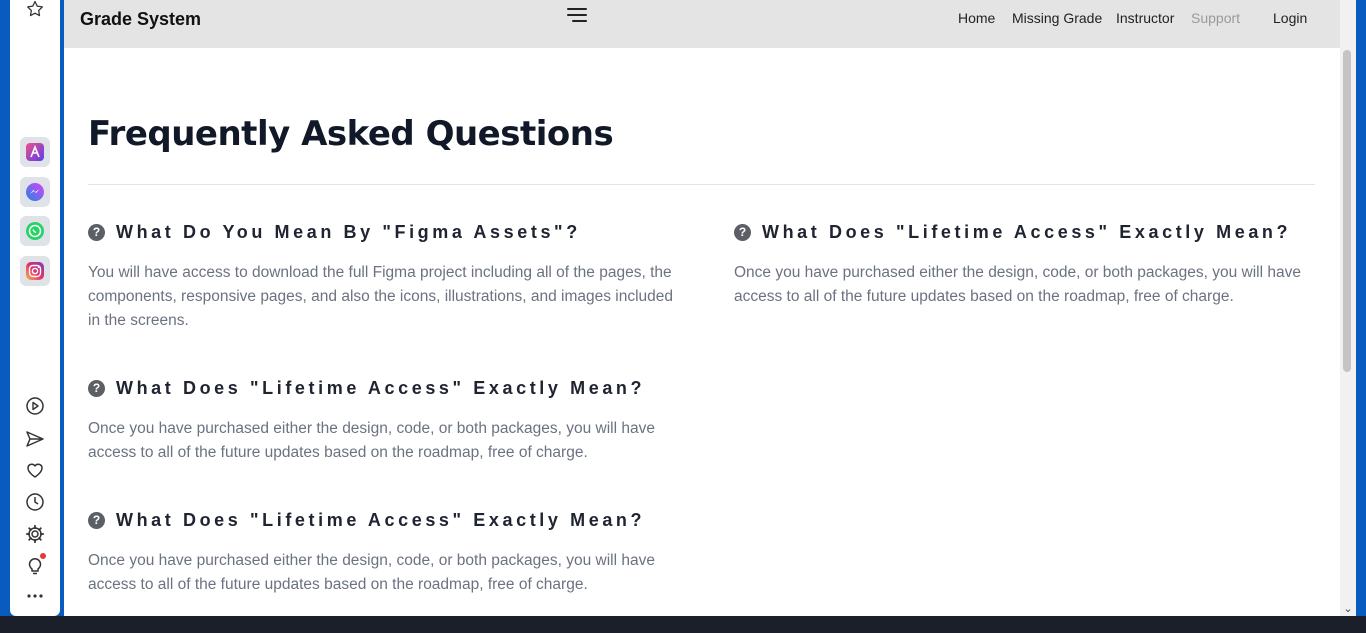  I want to click on scrollbar-thumb, so click(1347, 211).